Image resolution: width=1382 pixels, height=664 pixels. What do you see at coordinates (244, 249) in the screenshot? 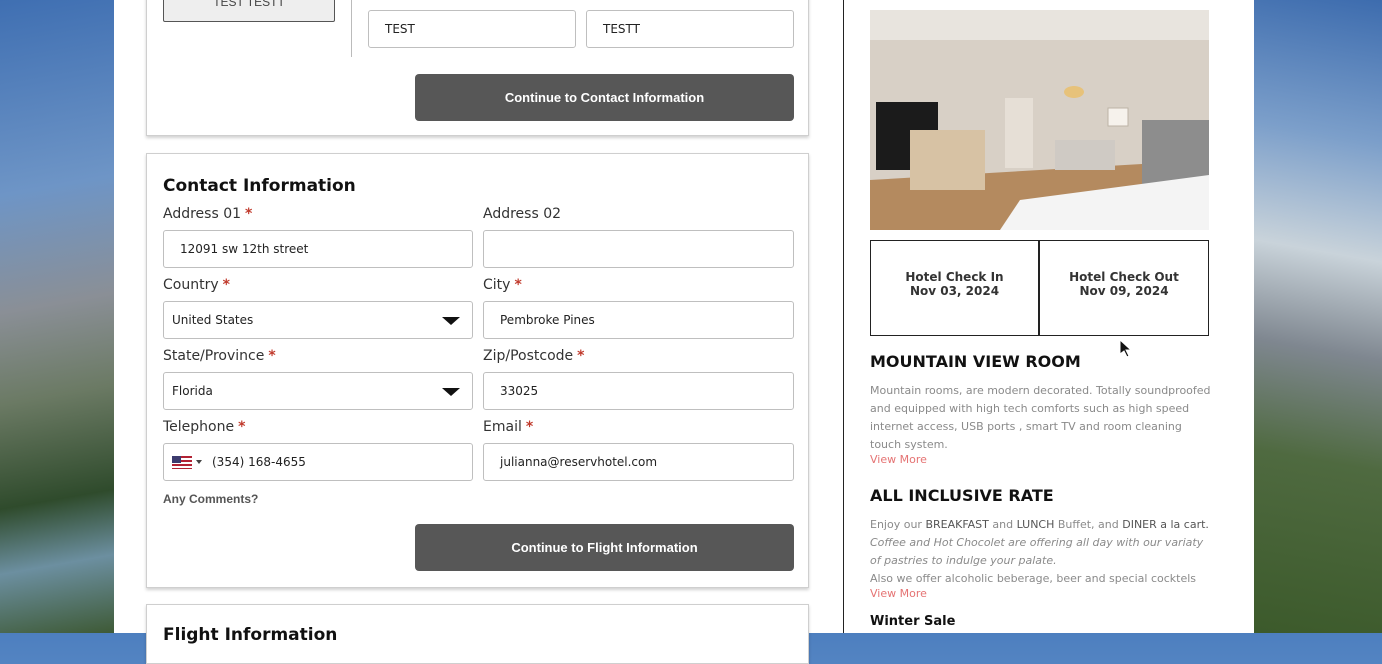
I see `address1-value: 12091 sw 12th street` at bounding box center [244, 249].